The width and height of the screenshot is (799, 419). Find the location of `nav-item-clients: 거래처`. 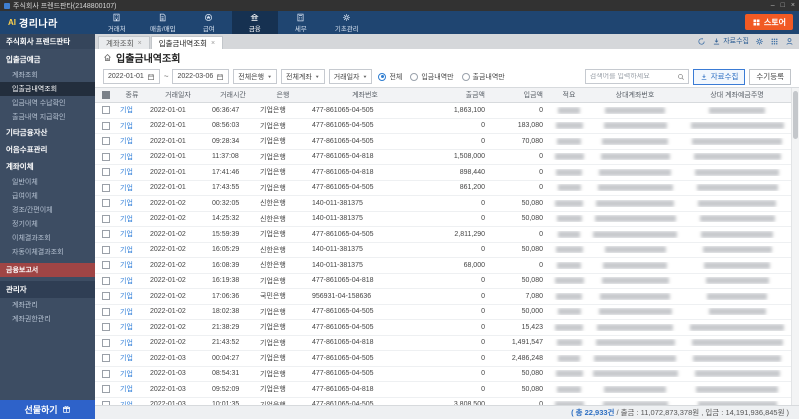

nav-item-clients: 거래처 is located at coordinates (117, 22).